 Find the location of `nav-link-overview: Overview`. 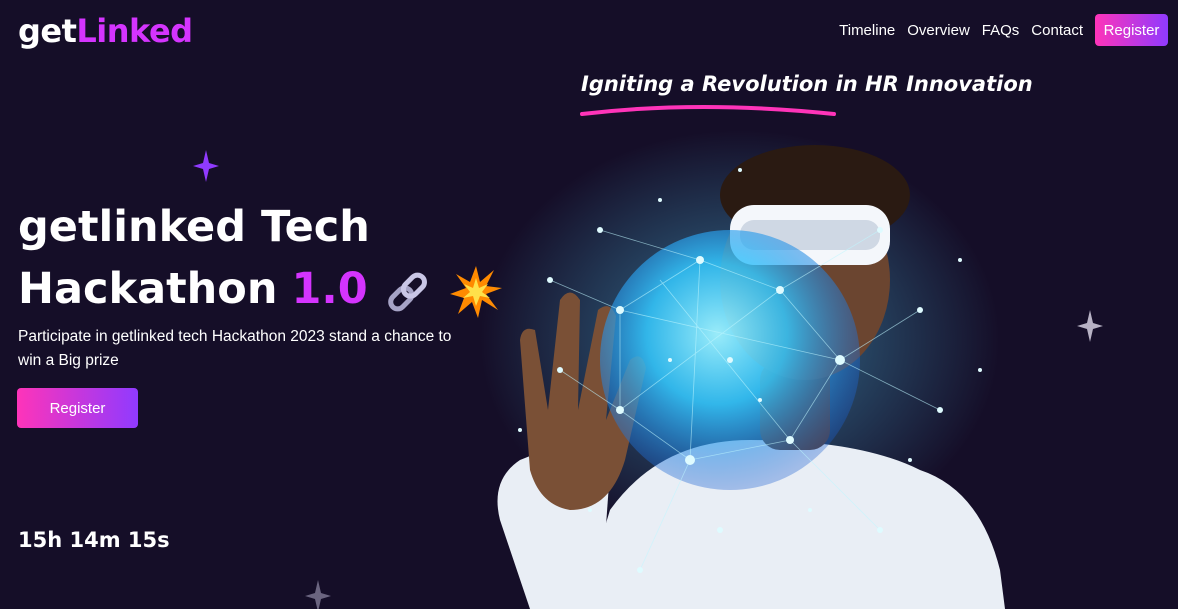

nav-link-overview: Overview is located at coordinates (938, 30).